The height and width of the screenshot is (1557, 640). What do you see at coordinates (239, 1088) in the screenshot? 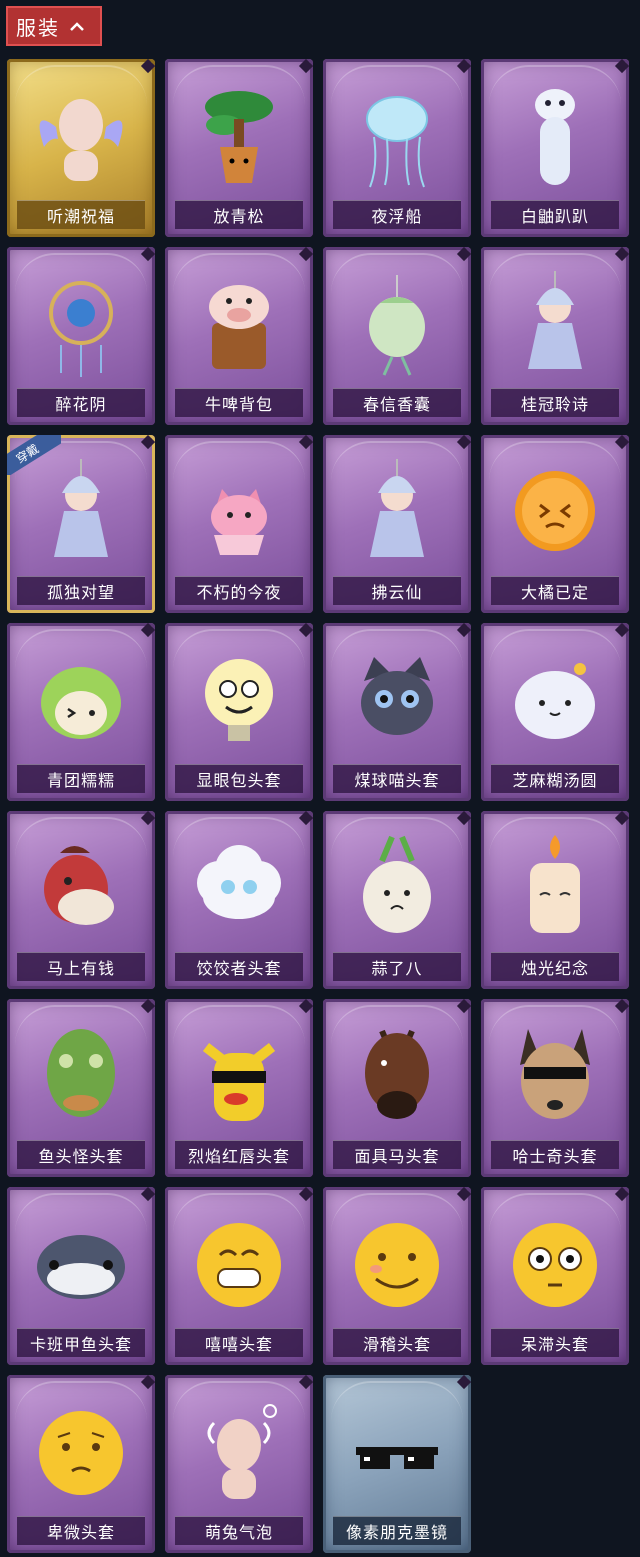
I see `costume-card: 烈焰红唇头套` at bounding box center [239, 1088].